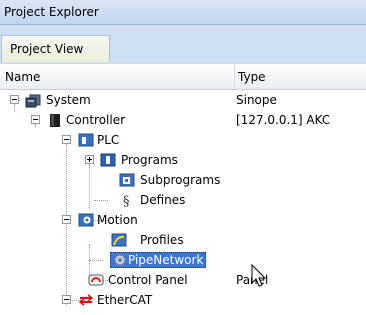 This screenshot has height=315, width=366. Describe the element at coordinates (183, 220) in the screenshot. I see `tree-row-motion: Motion` at that location.